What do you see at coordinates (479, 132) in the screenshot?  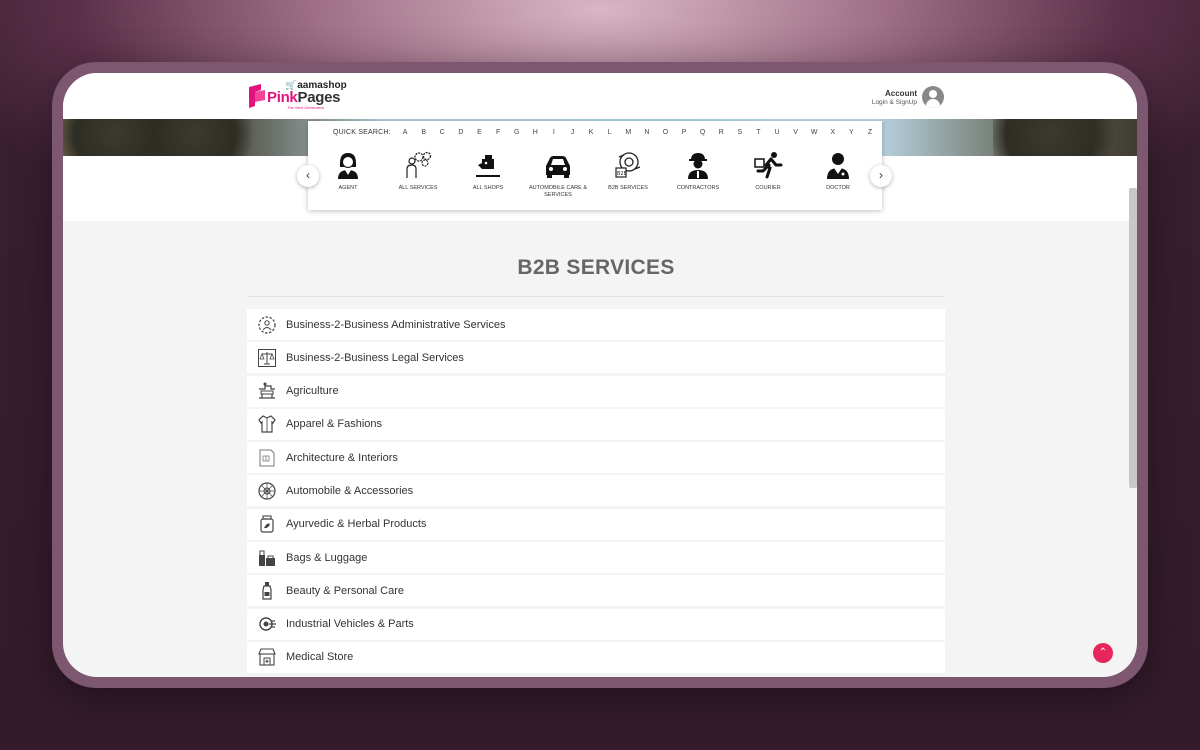 I see `quick-search-letter: E` at bounding box center [479, 132].